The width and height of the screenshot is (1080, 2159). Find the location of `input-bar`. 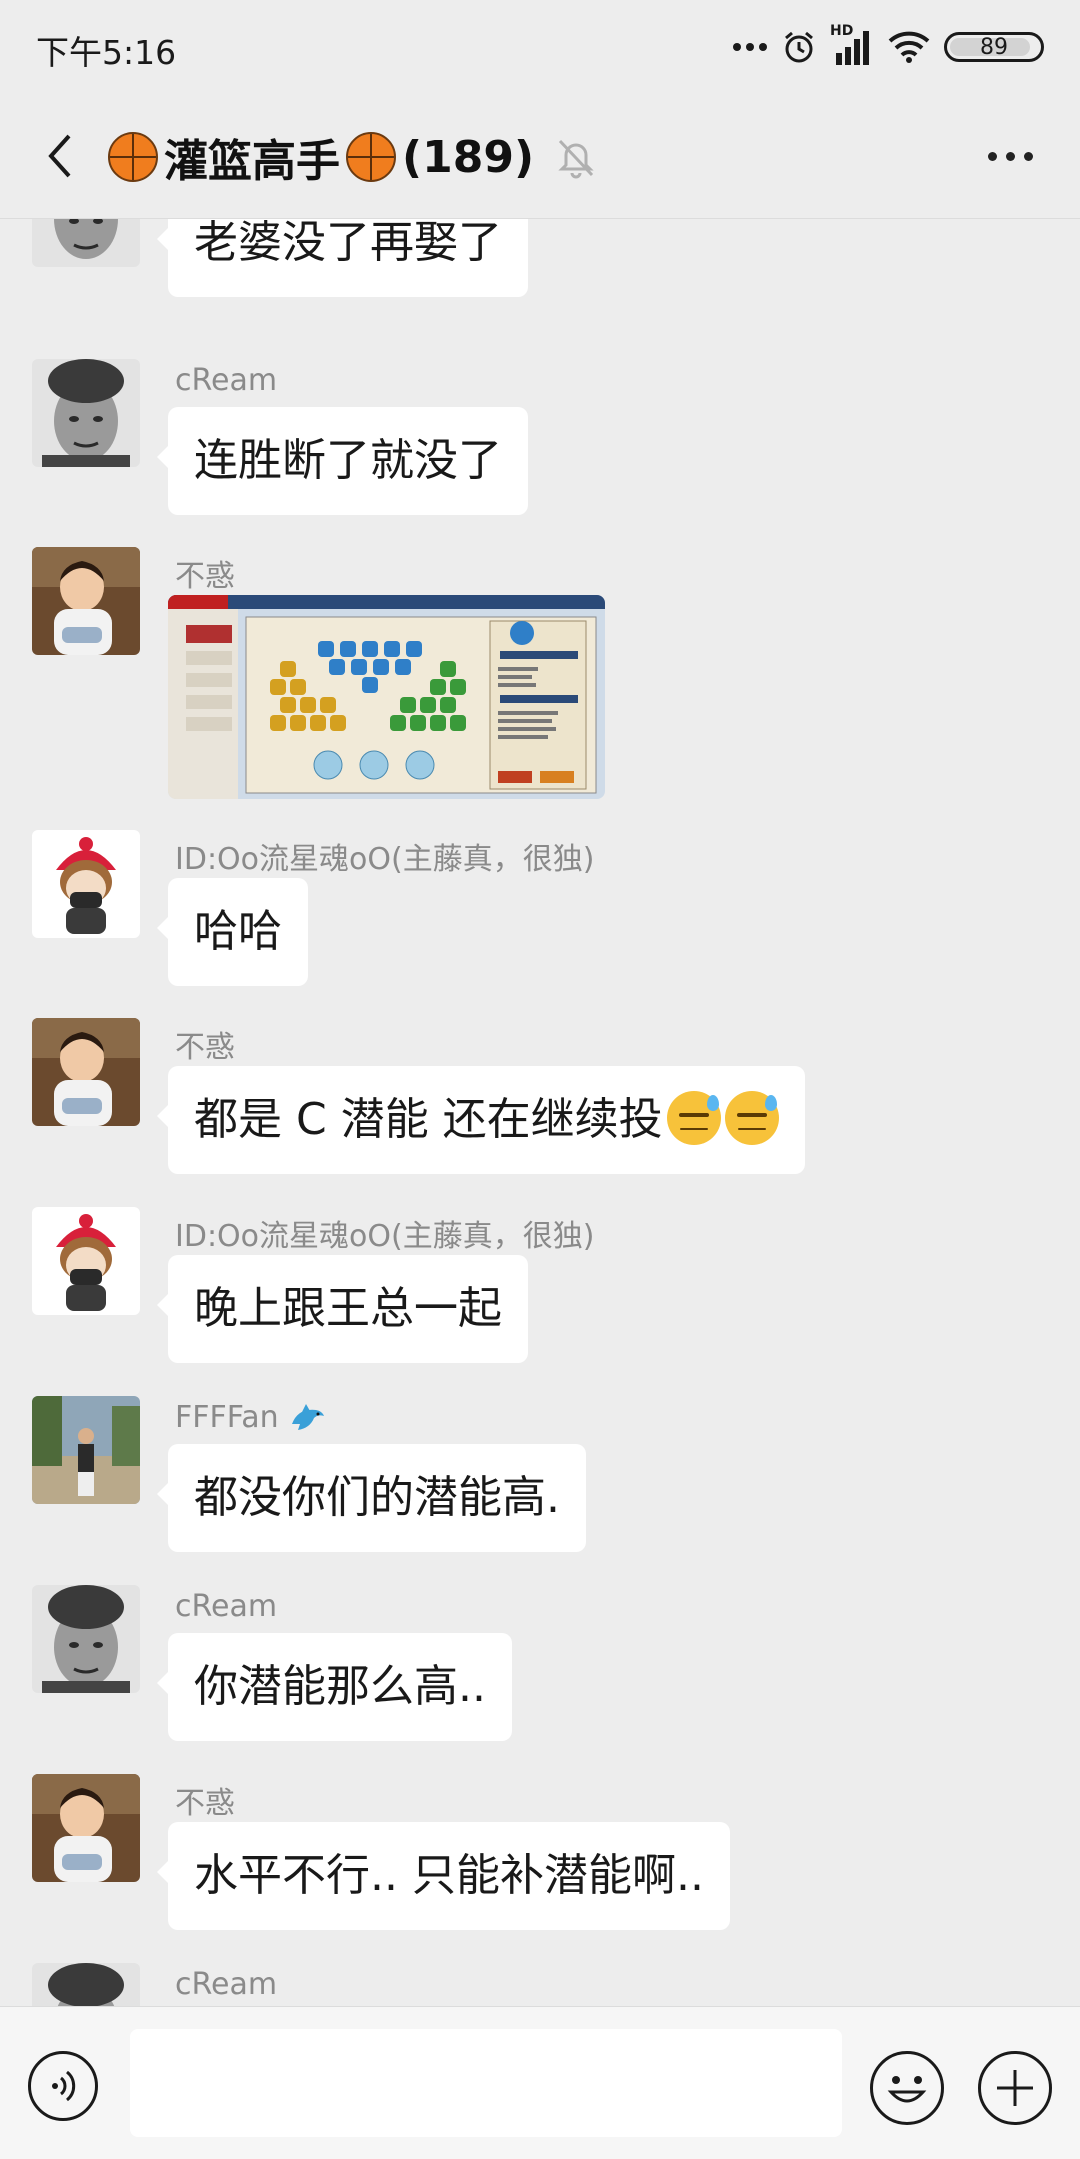

input-bar is located at coordinates (540, 2082).